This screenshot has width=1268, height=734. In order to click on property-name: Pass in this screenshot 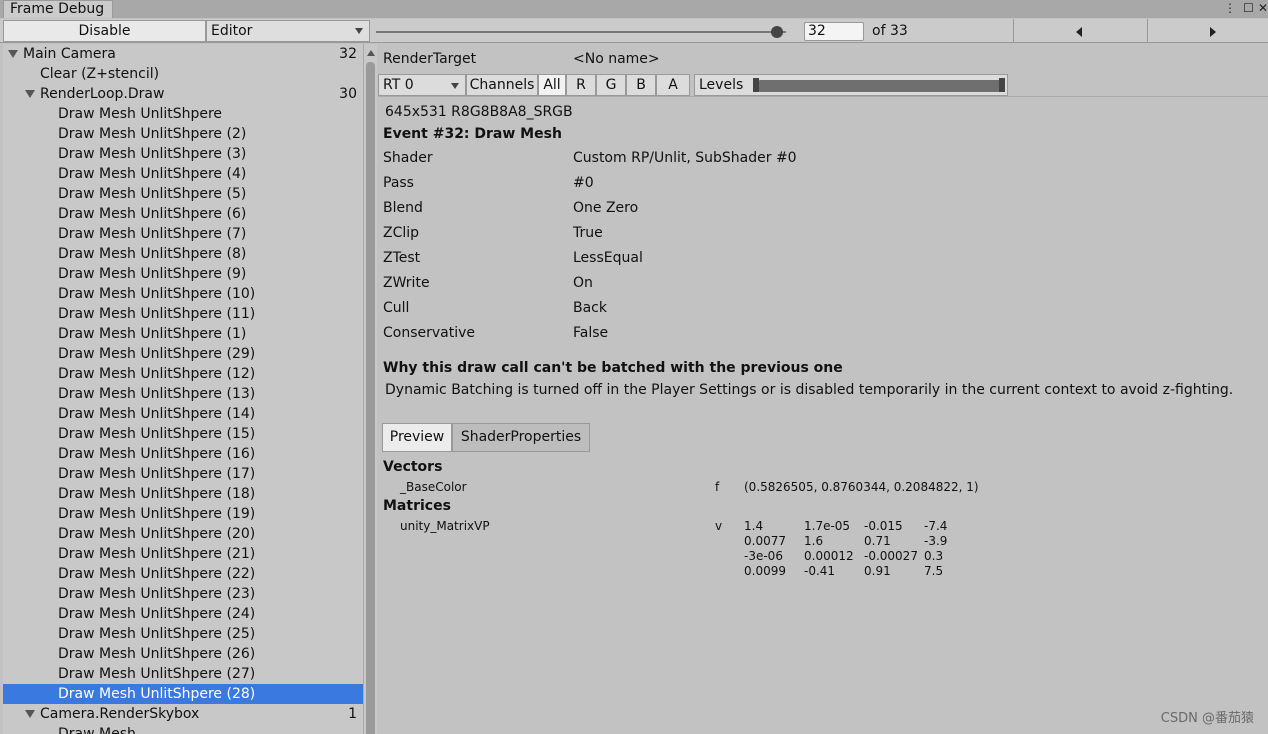, I will do `click(398, 183)`.